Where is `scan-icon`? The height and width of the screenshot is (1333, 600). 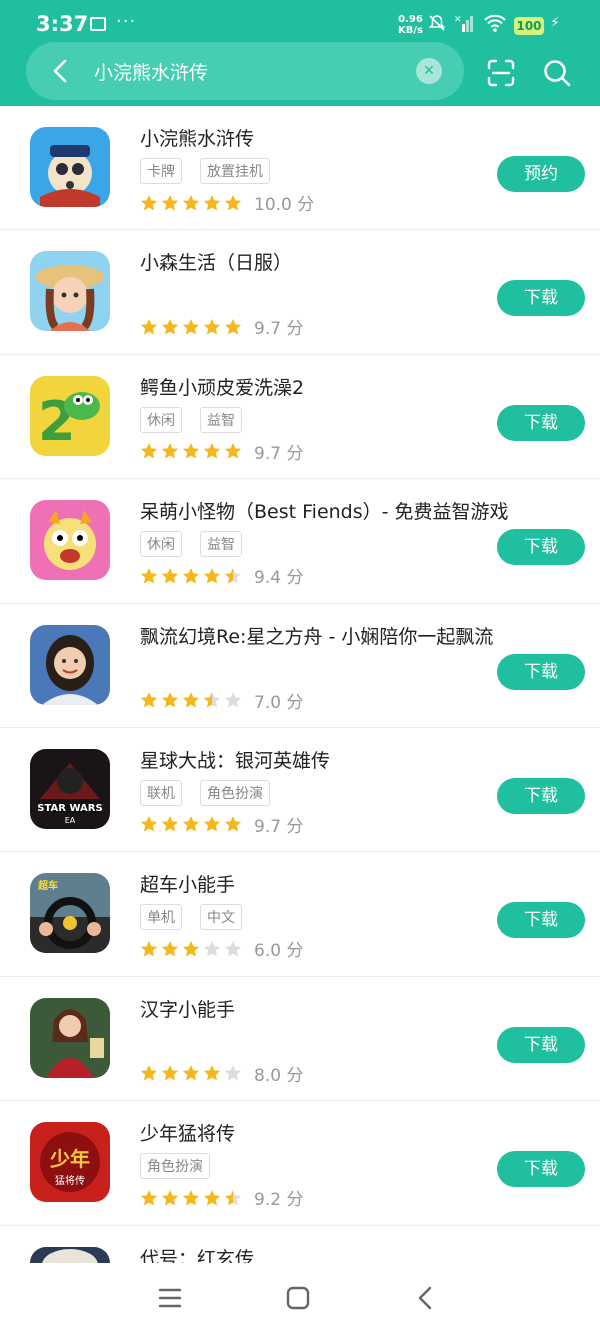 scan-icon is located at coordinates (501, 73).